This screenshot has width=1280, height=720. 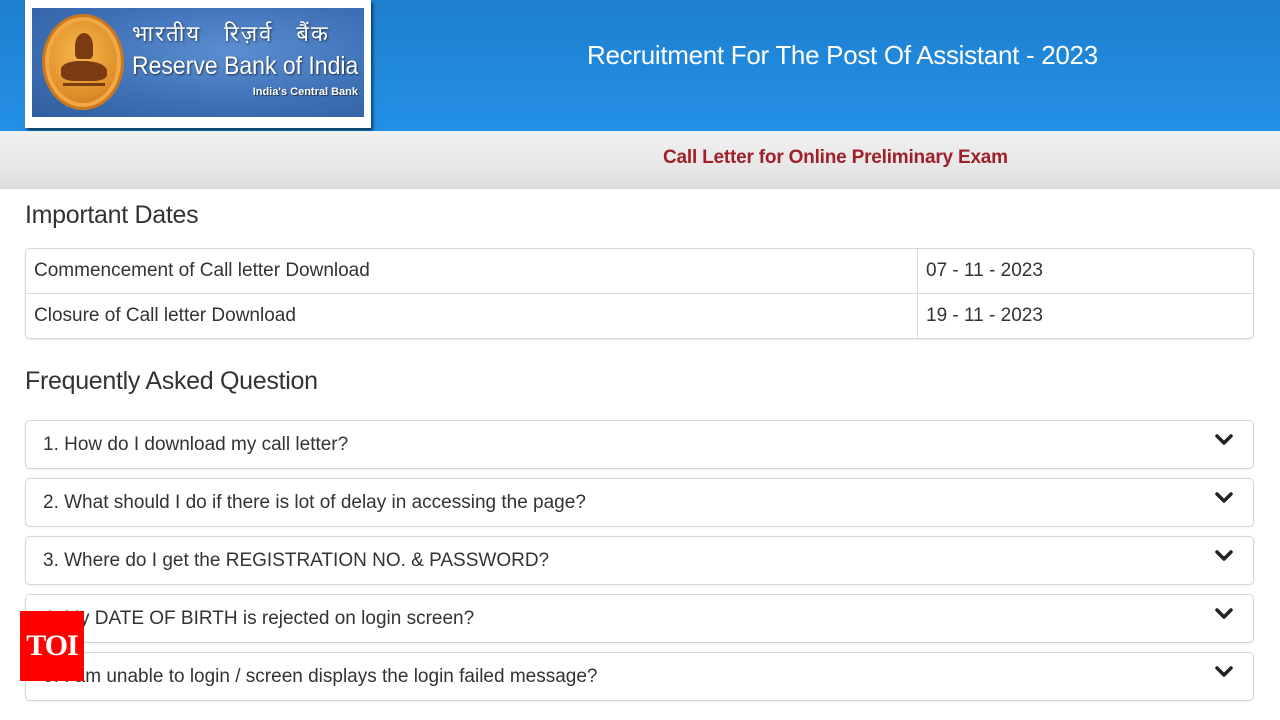 What do you see at coordinates (984, 270) in the screenshot?
I see `date-value: 07 - 11 - 2023` at bounding box center [984, 270].